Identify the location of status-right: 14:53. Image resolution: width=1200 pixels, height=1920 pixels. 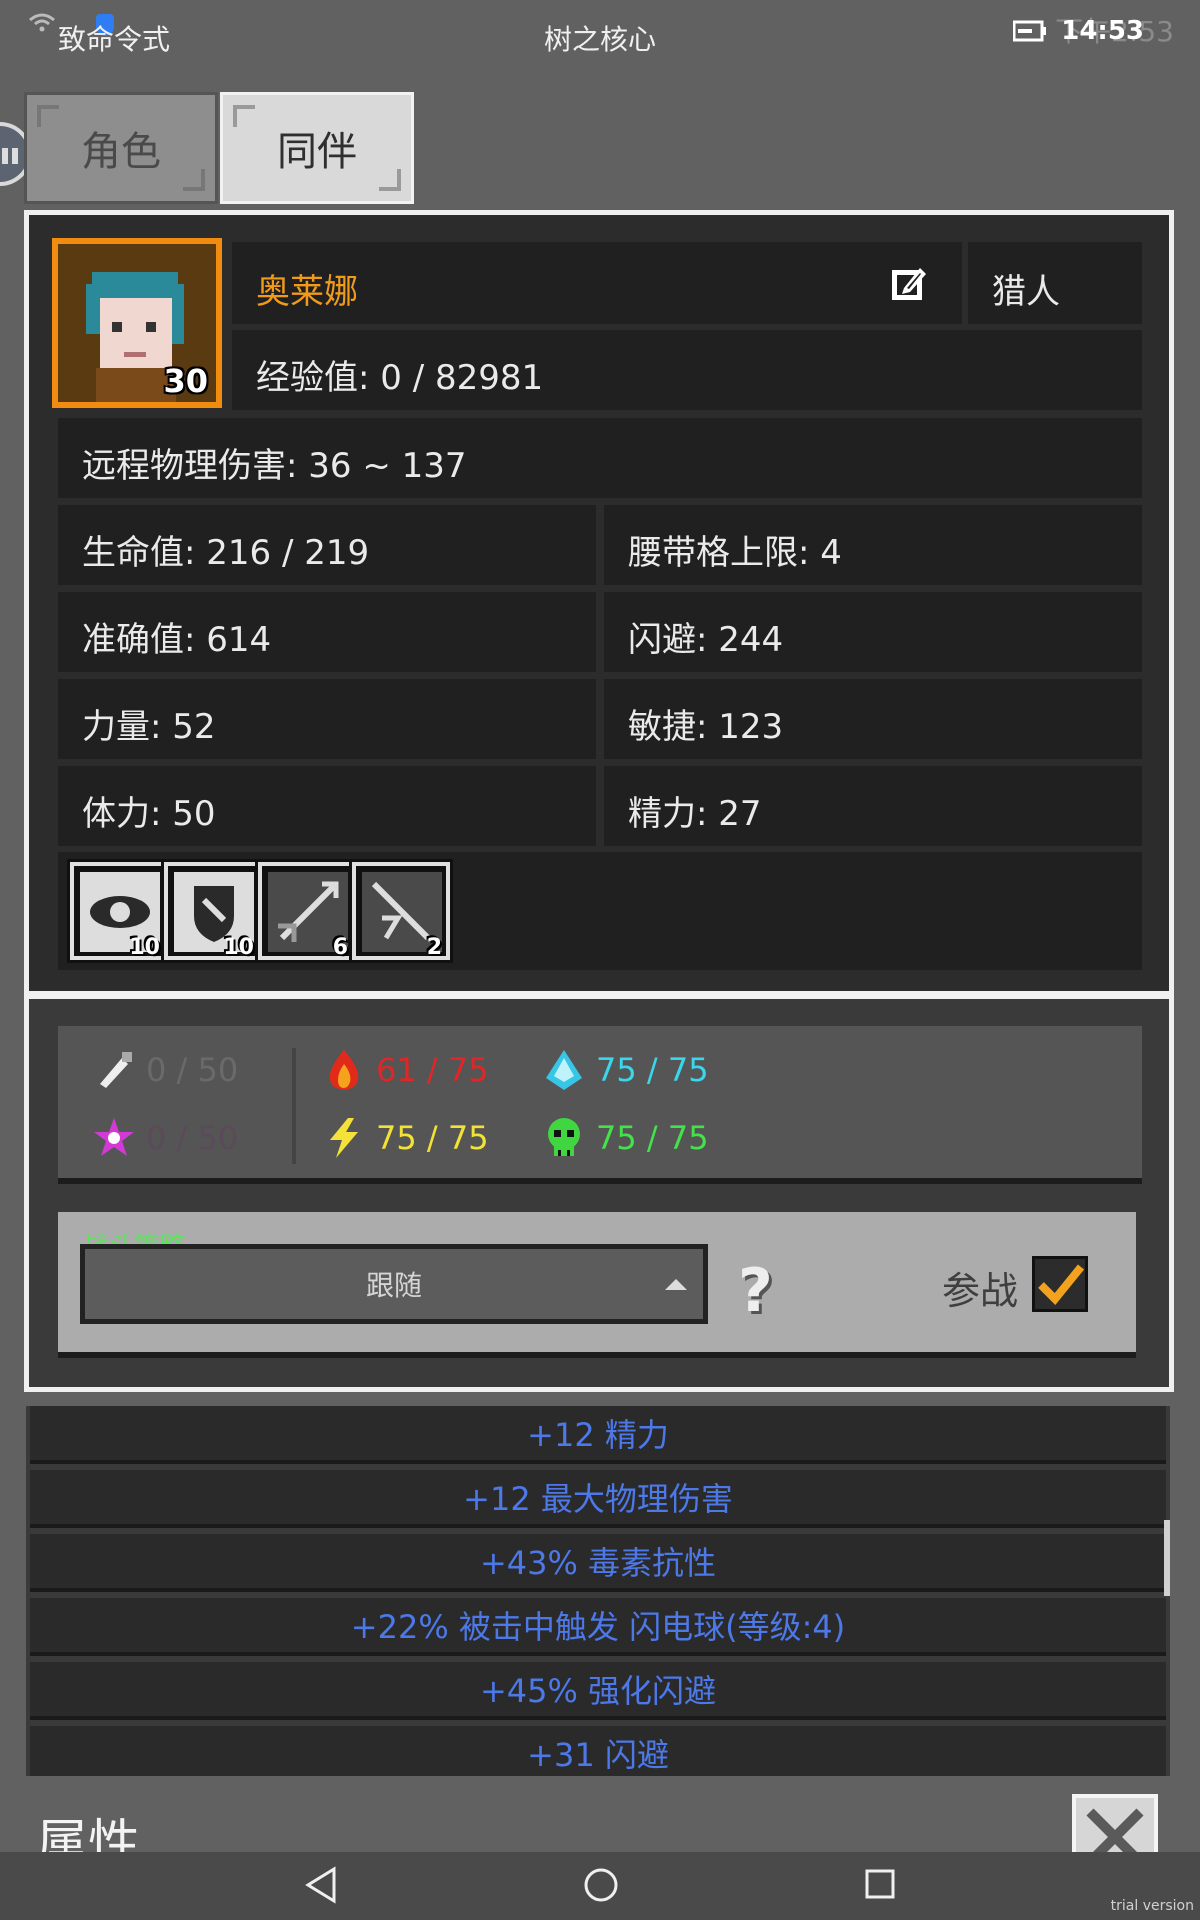
(1078, 31).